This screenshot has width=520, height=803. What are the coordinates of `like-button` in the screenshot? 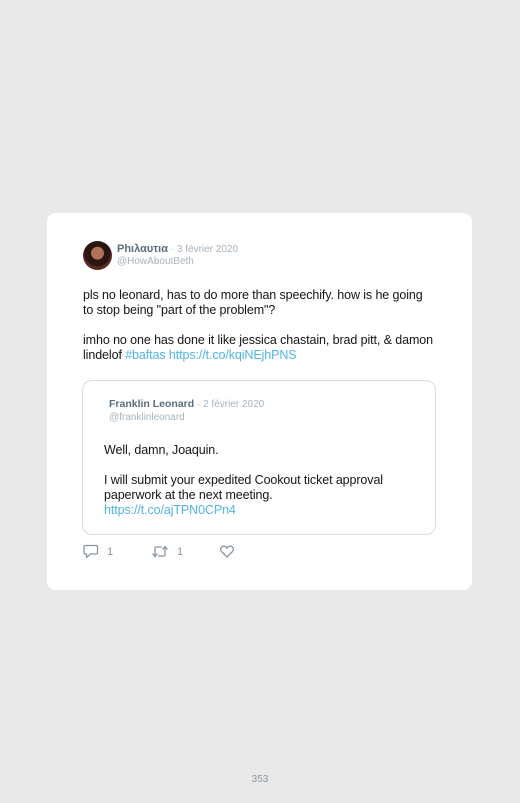 It's located at (227, 551).